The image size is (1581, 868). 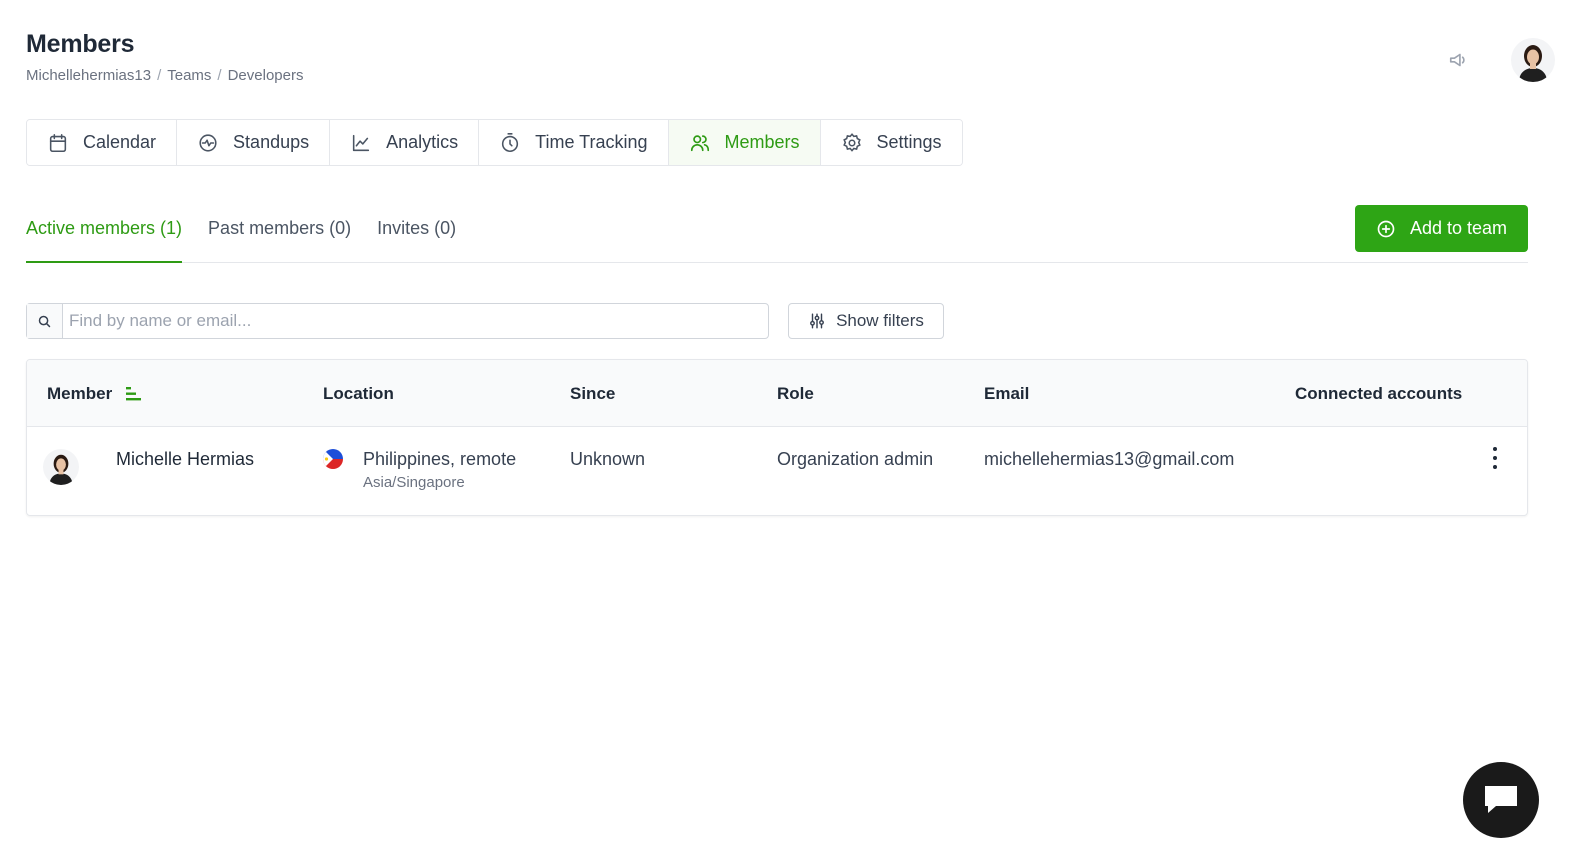 I want to click on philippines-flag-icon, so click(x=333, y=459).